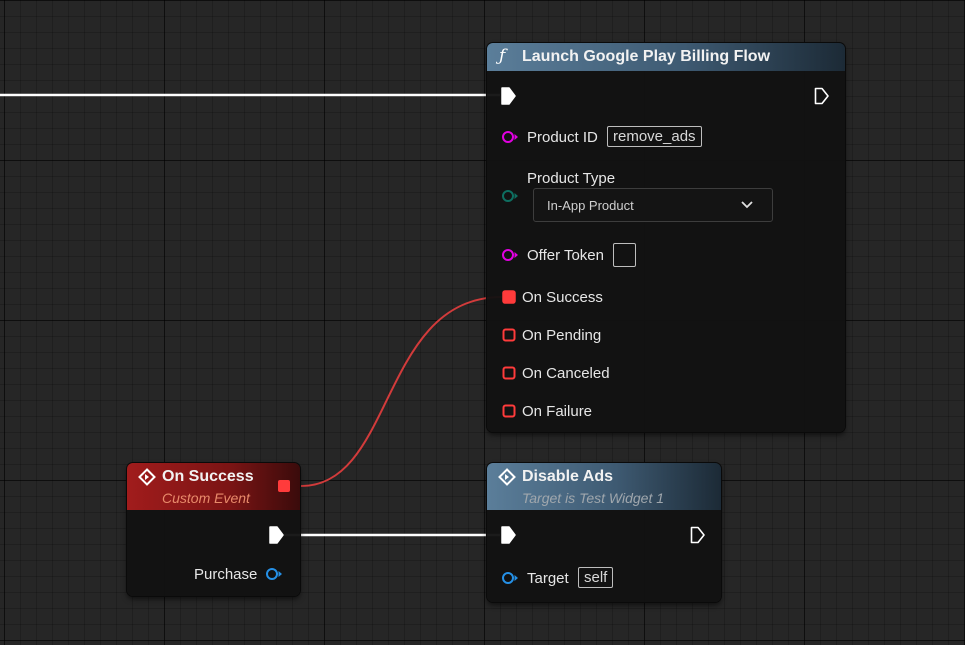  What do you see at coordinates (511, 196) in the screenshot?
I see `product-type-pin` at bounding box center [511, 196].